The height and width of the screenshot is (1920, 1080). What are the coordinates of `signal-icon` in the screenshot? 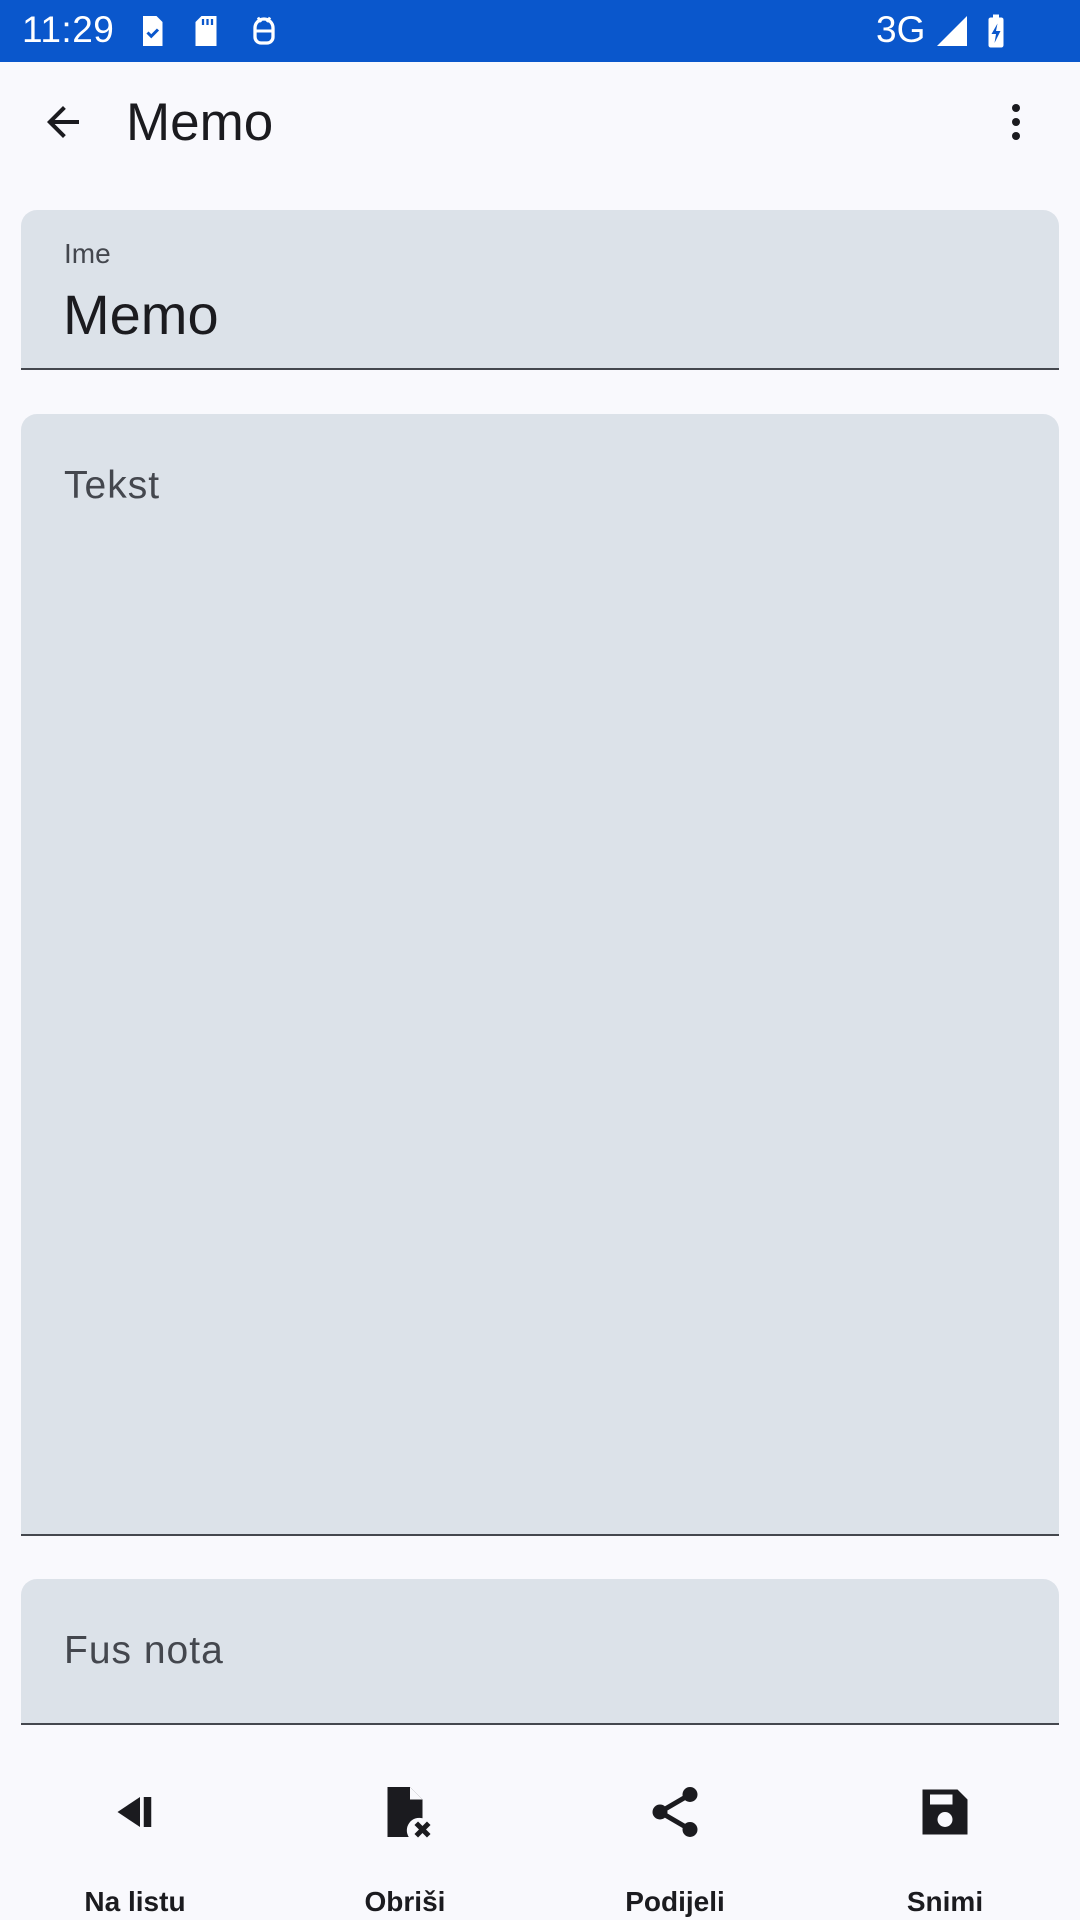 It's located at (952, 31).